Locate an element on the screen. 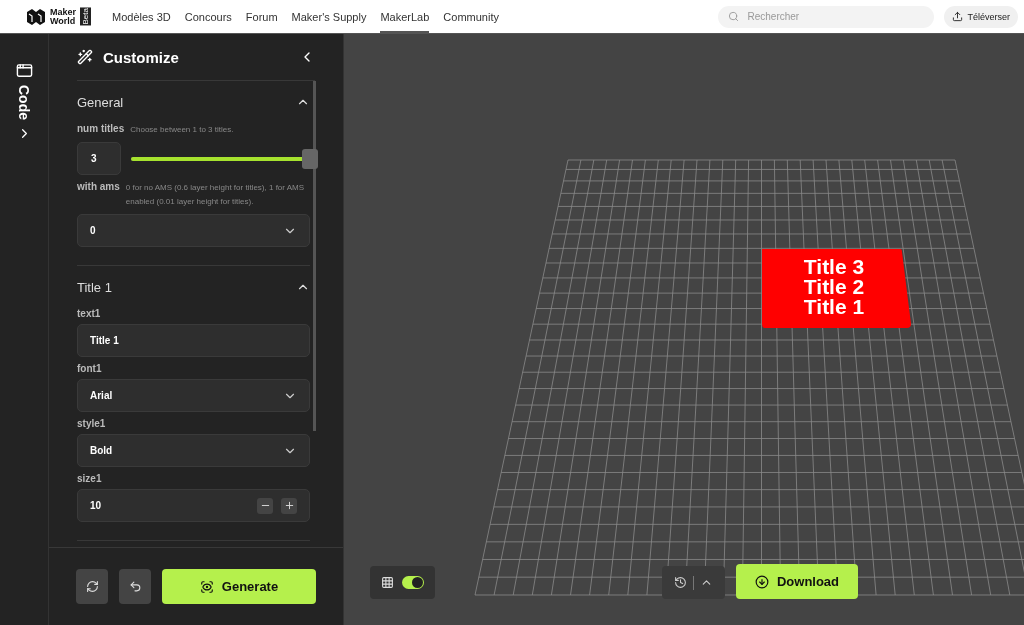 This screenshot has height=625, width=1024. refresh-button is located at coordinates (92, 586).